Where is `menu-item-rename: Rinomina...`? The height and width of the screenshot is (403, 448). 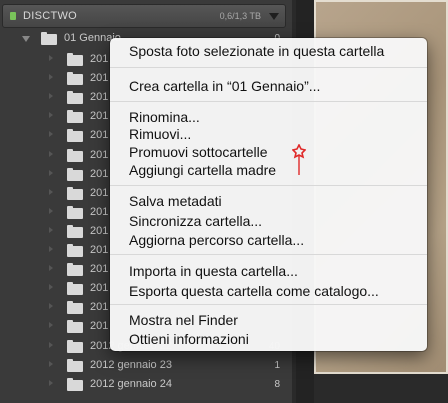 menu-item-rename: Rinomina... is located at coordinates (164, 117).